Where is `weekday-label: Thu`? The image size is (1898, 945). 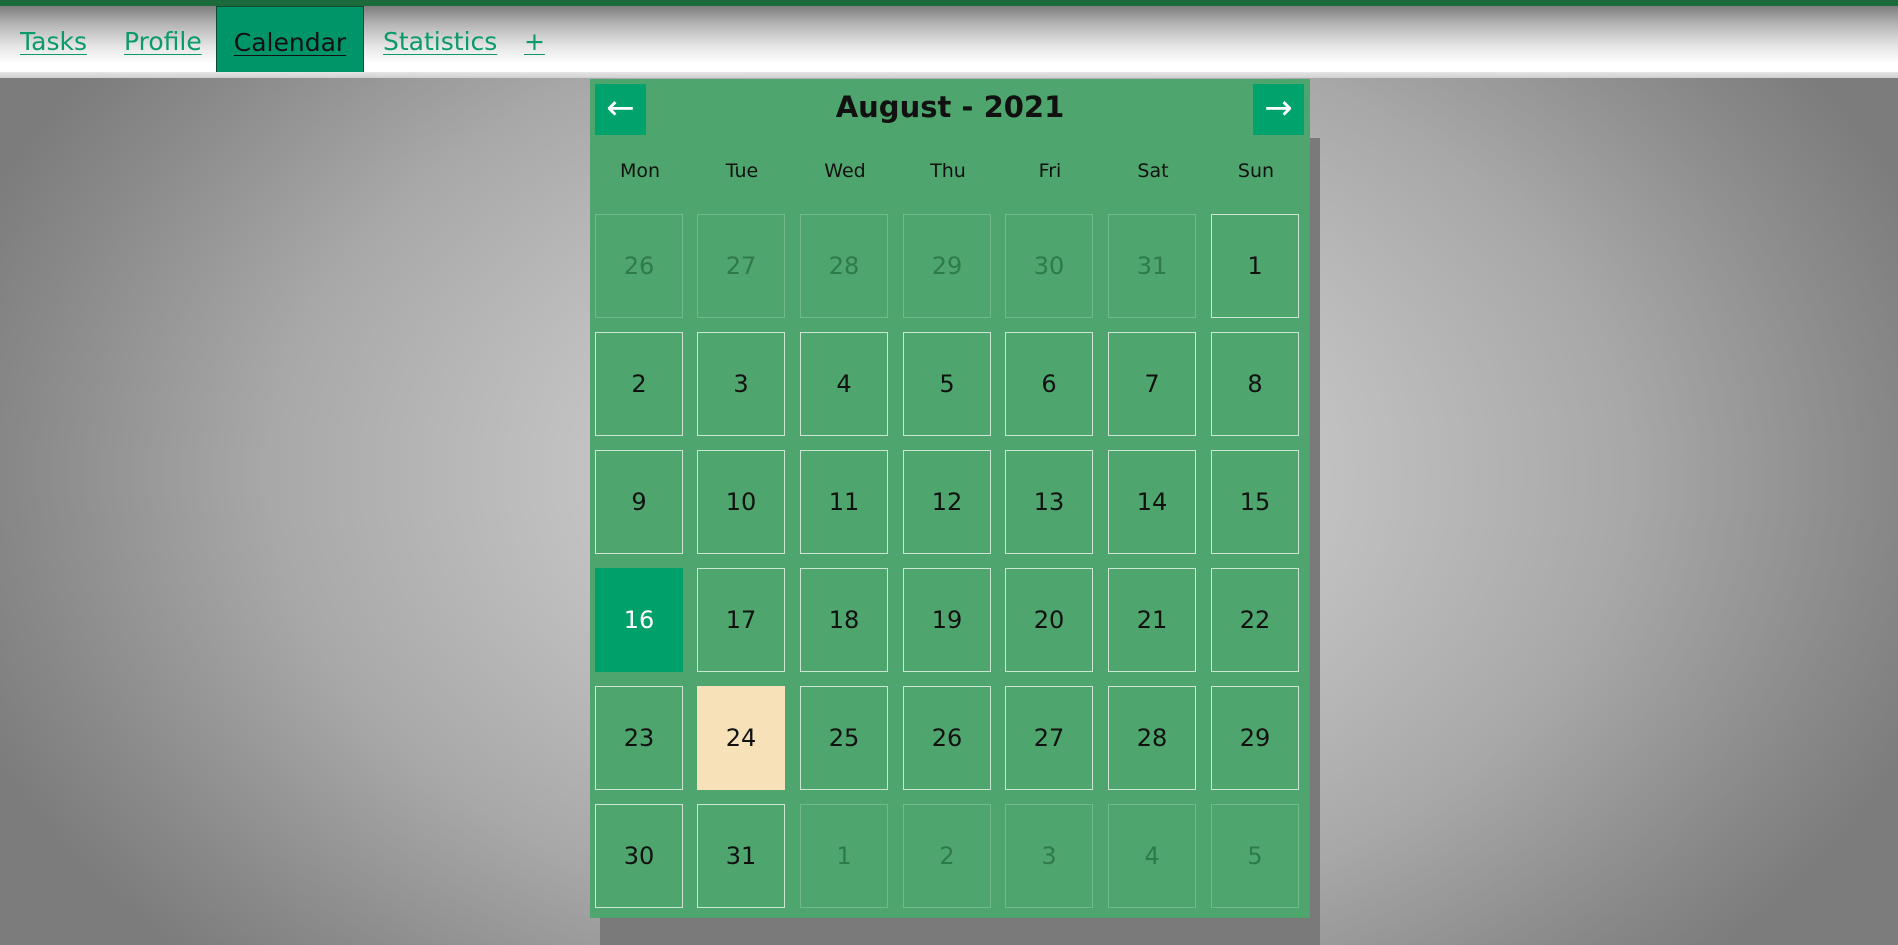 weekday-label: Thu is located at coordinates (948, 171).